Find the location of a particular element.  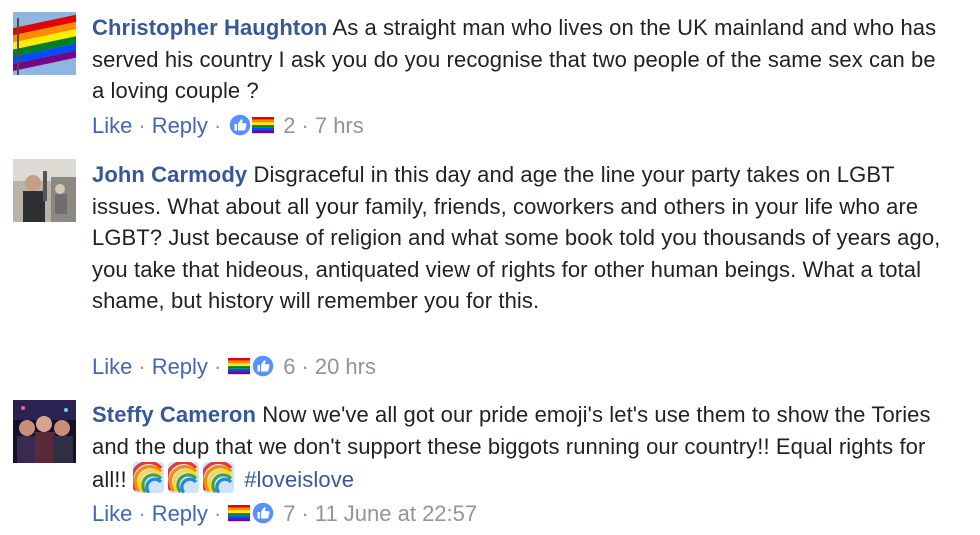

timestamp: 11 June at 22:57 is located at coordinates (396, 513).